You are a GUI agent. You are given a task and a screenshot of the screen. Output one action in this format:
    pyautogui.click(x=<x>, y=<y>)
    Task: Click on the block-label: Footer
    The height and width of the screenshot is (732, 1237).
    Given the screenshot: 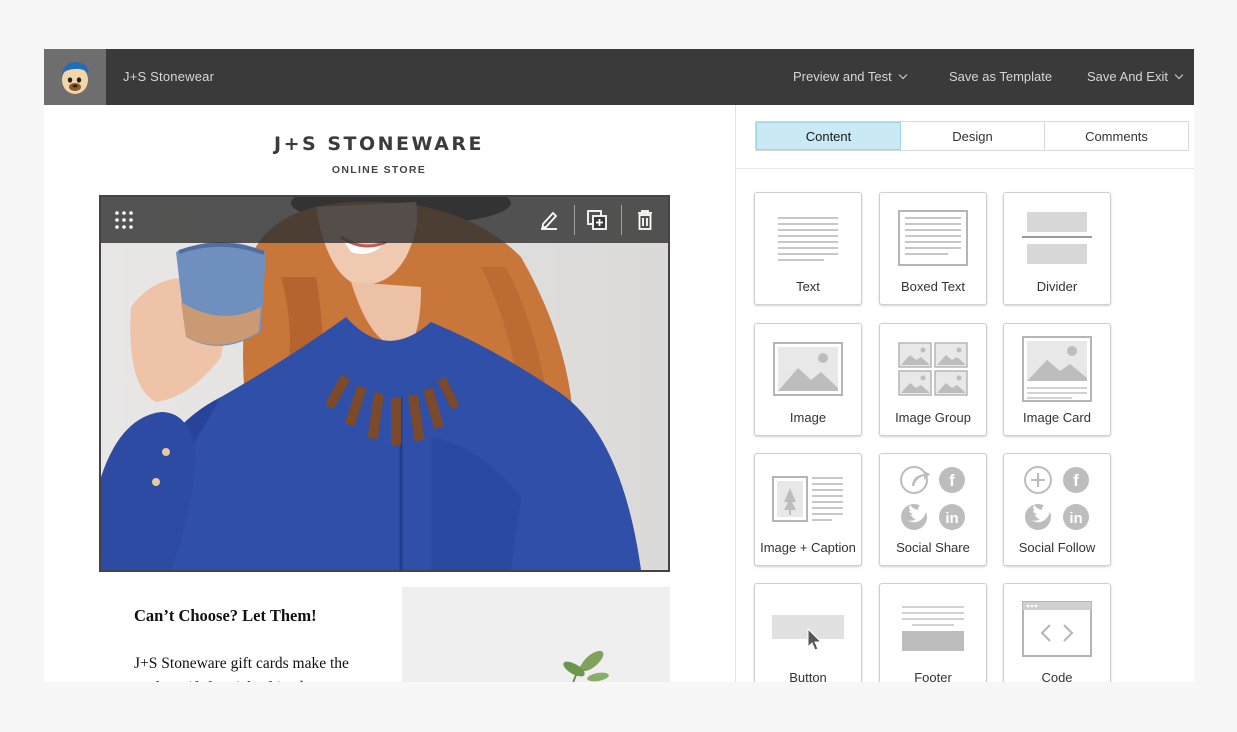 What is the action you would take?
    pyautogui.click(x=933, y=676)
    